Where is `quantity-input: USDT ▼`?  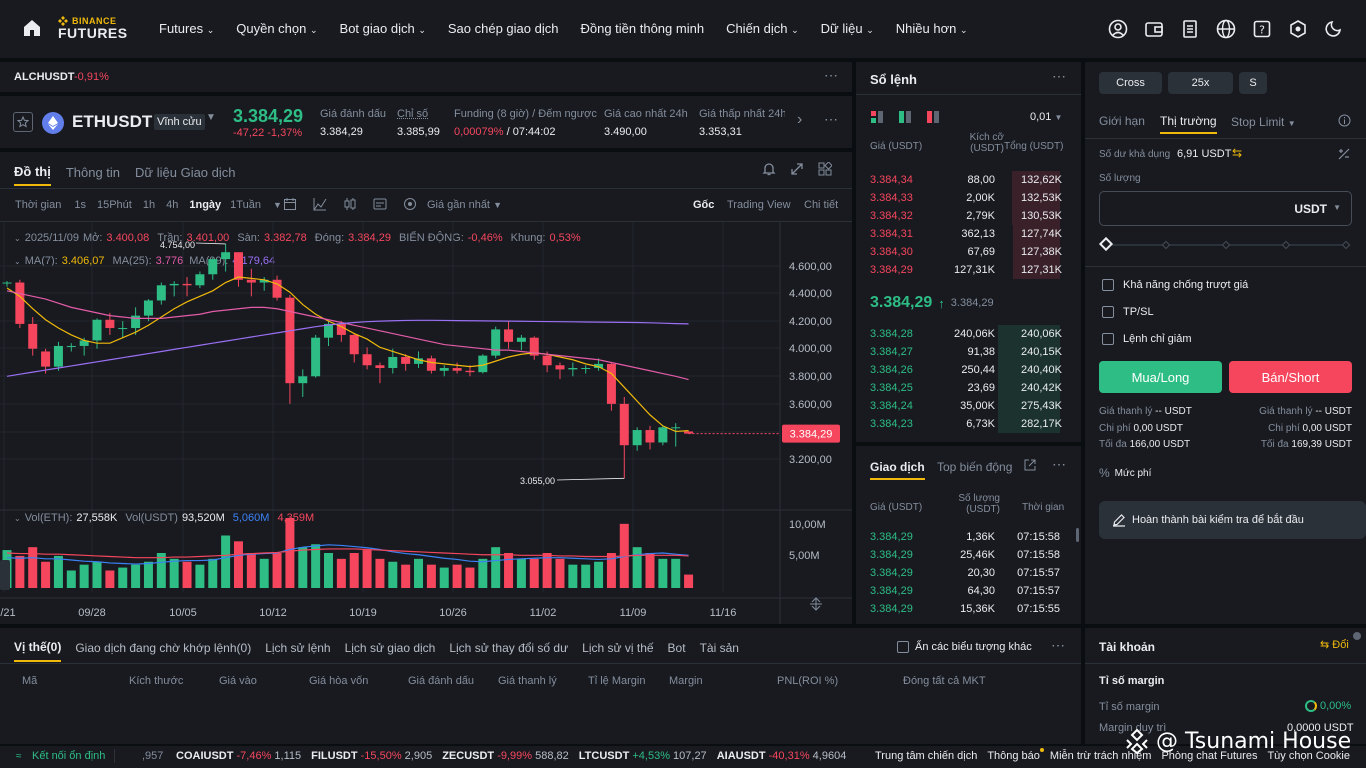 quantity-input: USDT ▼ is located at coordinates (1225, 208).